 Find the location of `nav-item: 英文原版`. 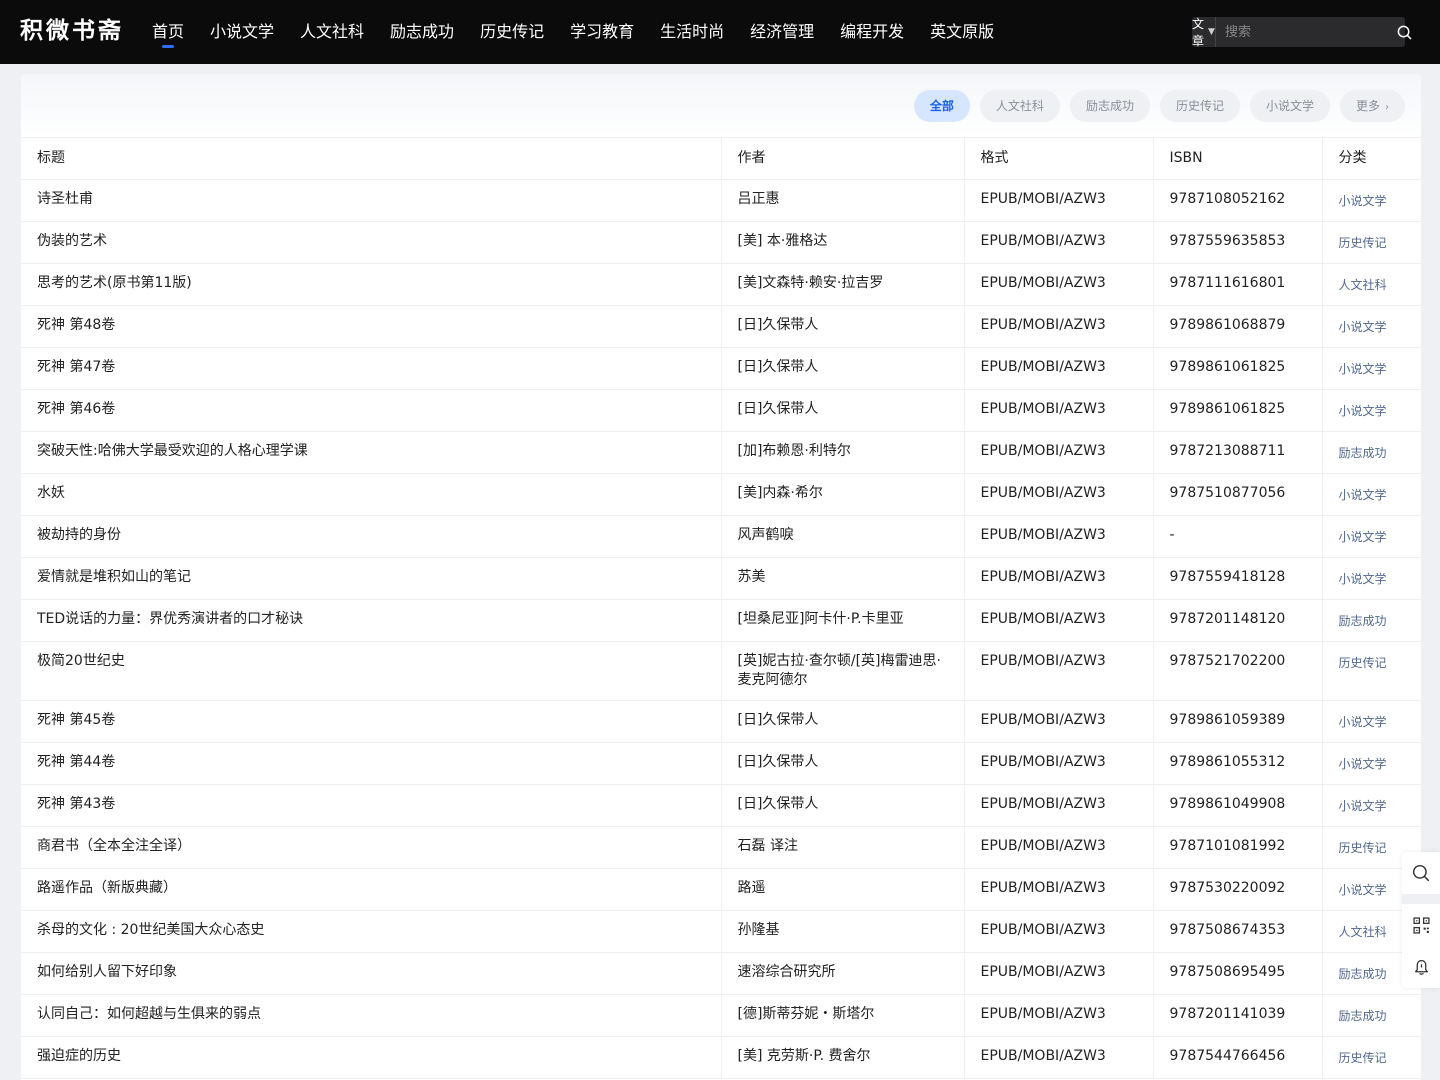

nav-item: 英文原版 is located at coordinates (962, 32).